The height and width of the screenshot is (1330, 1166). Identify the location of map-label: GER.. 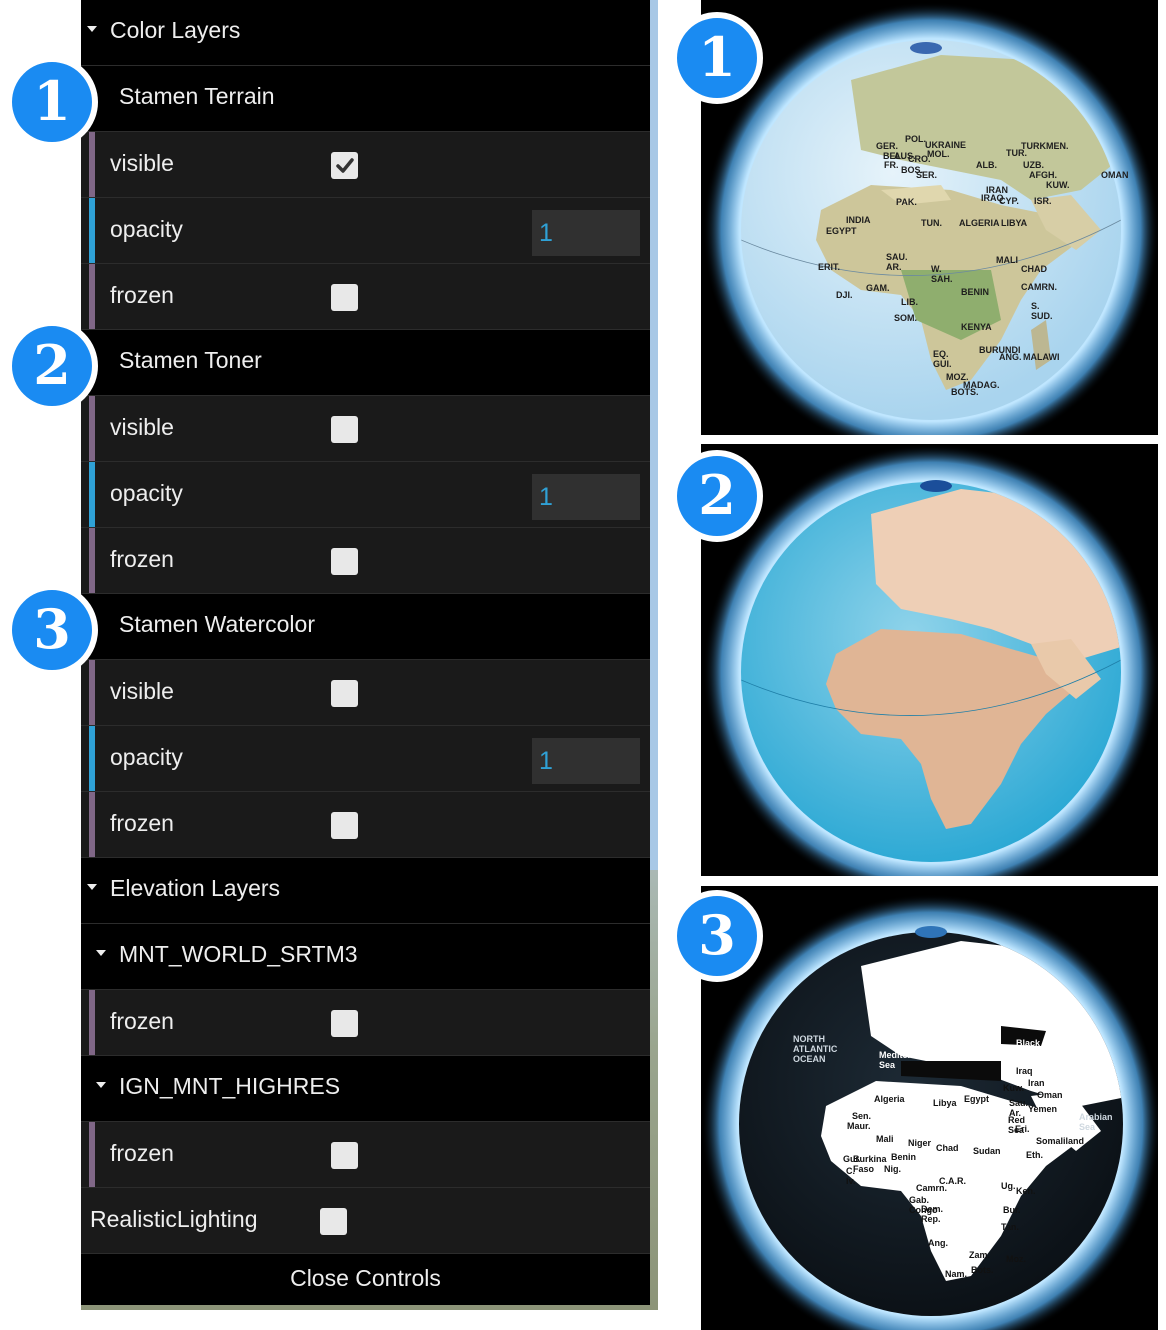
(887, 146).